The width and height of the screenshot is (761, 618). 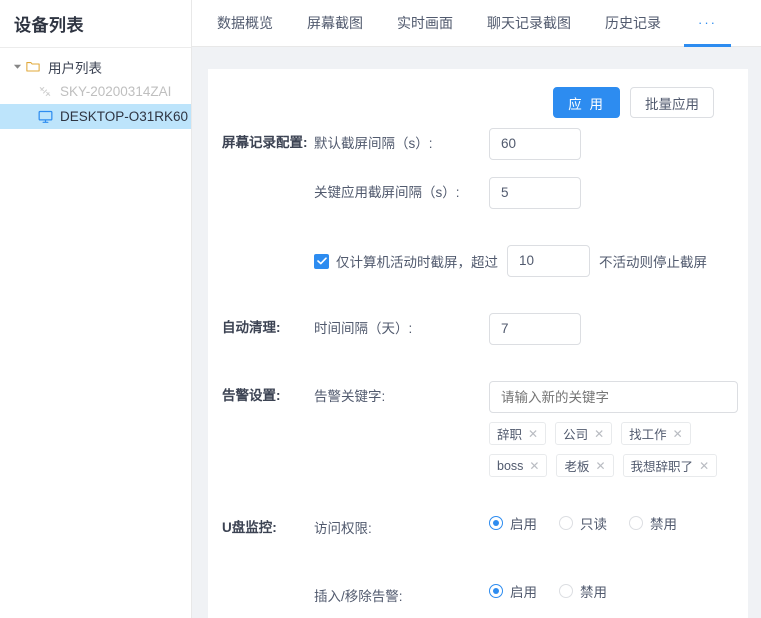 I want to click on field-key-app-interval: 5, so click(x=607, y=193).